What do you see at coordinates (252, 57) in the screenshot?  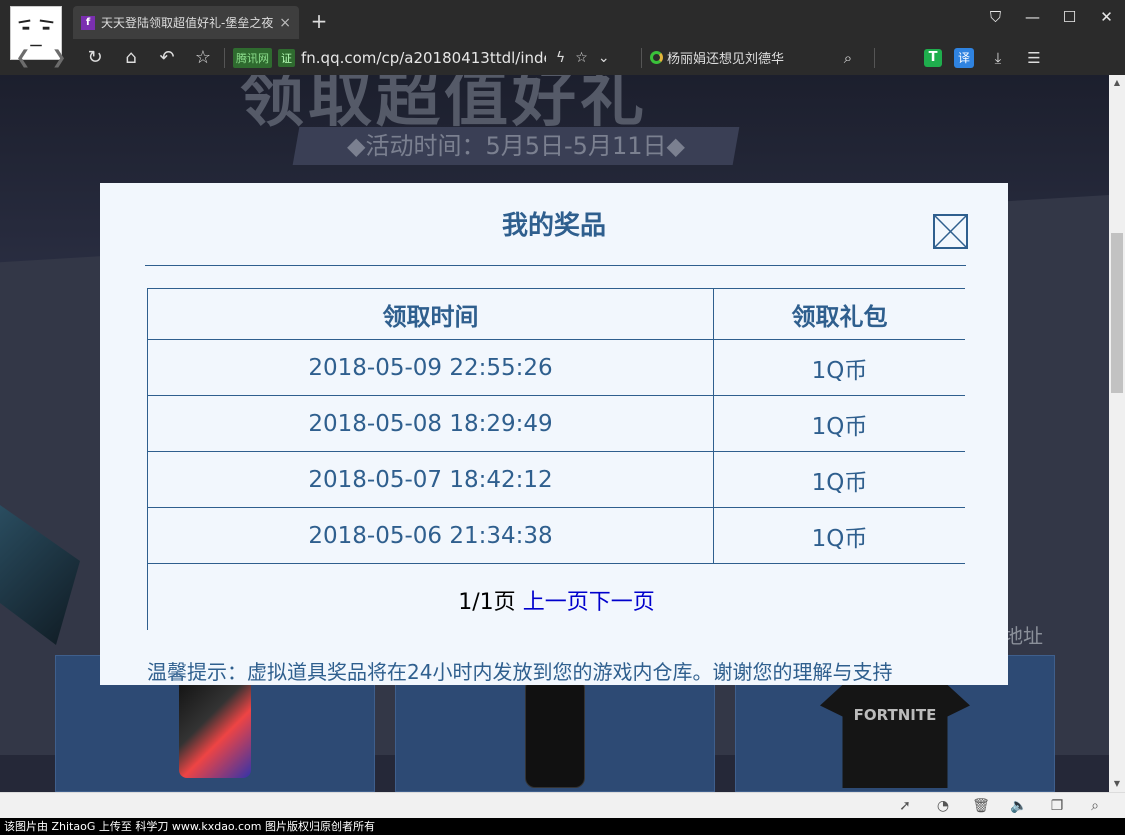 I see `site-tag: 腾讯网` at bounding box center [252, 57].